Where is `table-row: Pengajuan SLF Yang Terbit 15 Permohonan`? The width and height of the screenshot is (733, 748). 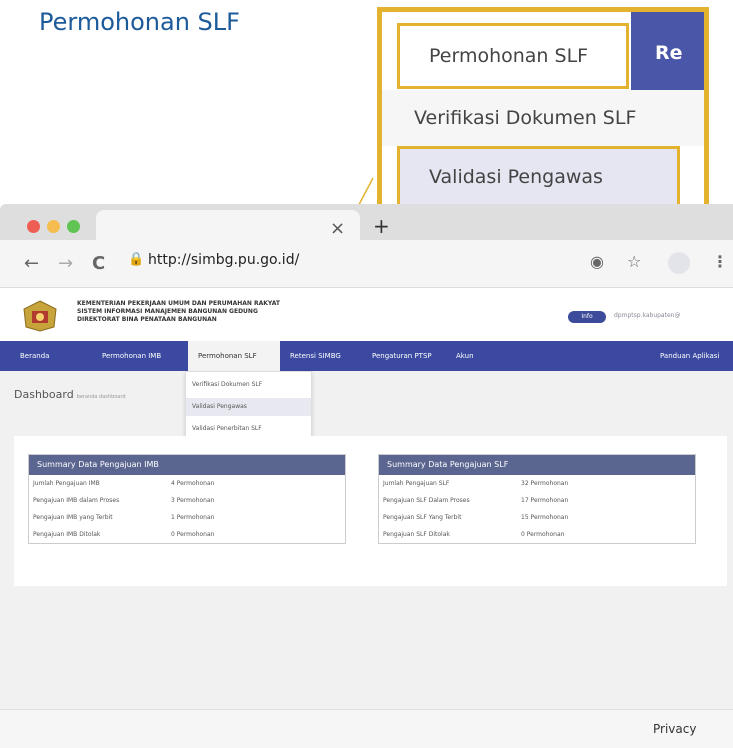 table-row: Pengajuan SLF Yang Terbit 15 Permohonan is located at coordinates (476, 517).